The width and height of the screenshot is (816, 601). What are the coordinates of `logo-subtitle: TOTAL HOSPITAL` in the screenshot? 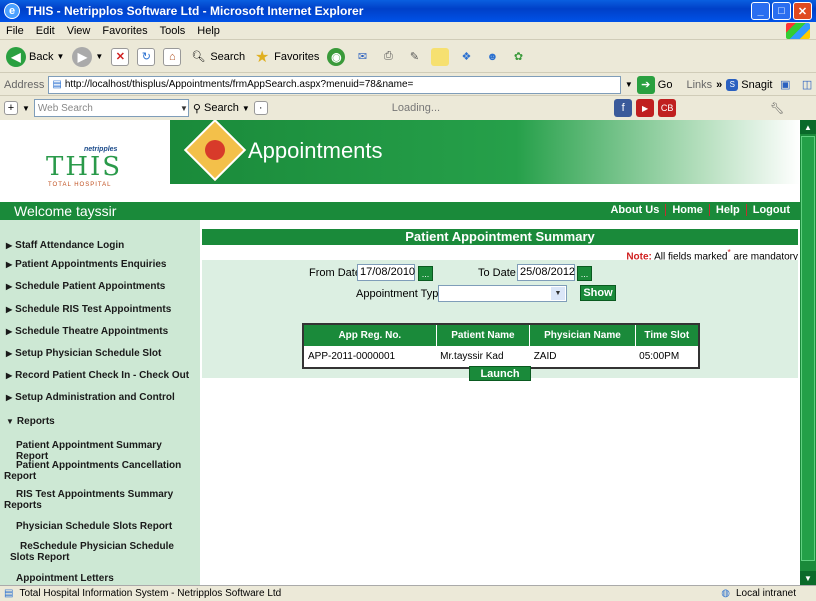 It's located at (80, 185).